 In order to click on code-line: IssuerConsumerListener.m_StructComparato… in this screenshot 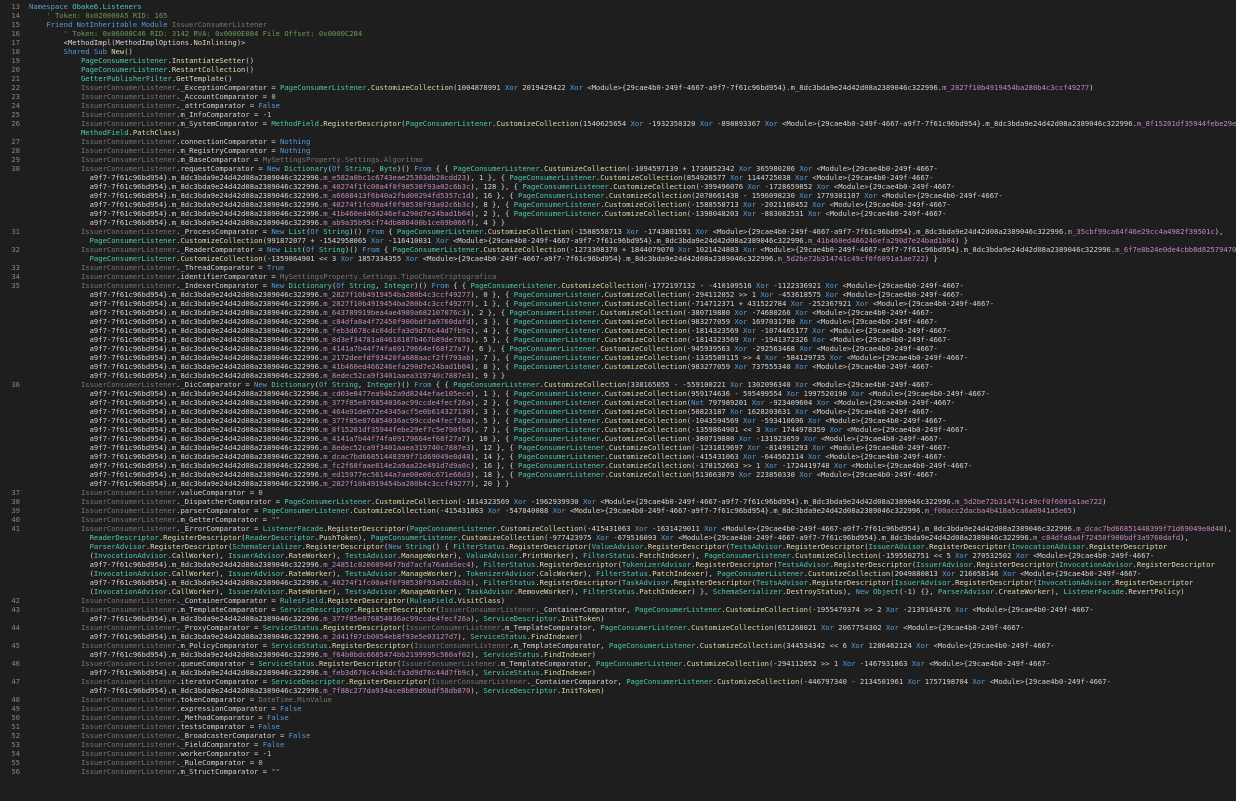, I will do `click(632, 771)`.